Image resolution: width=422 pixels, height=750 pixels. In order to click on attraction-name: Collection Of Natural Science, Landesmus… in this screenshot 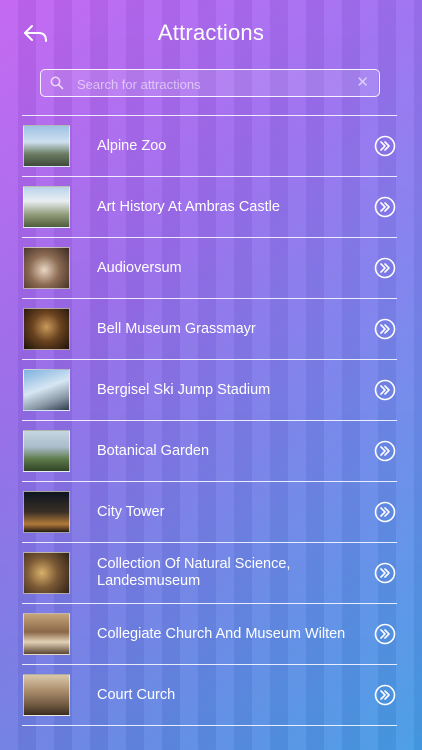, I will do `click(194, 572)`.